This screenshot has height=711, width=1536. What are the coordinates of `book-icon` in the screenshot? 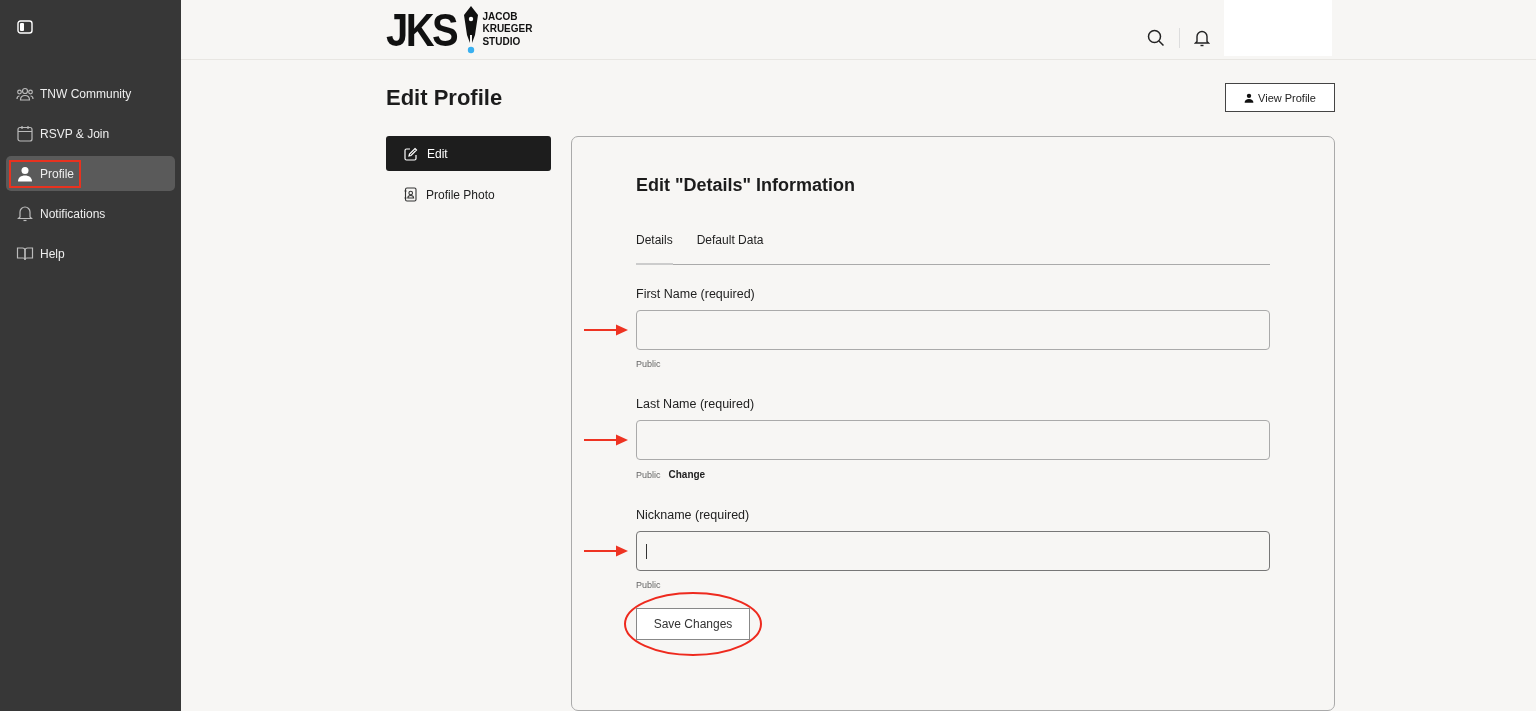 It's located at (25, 253).